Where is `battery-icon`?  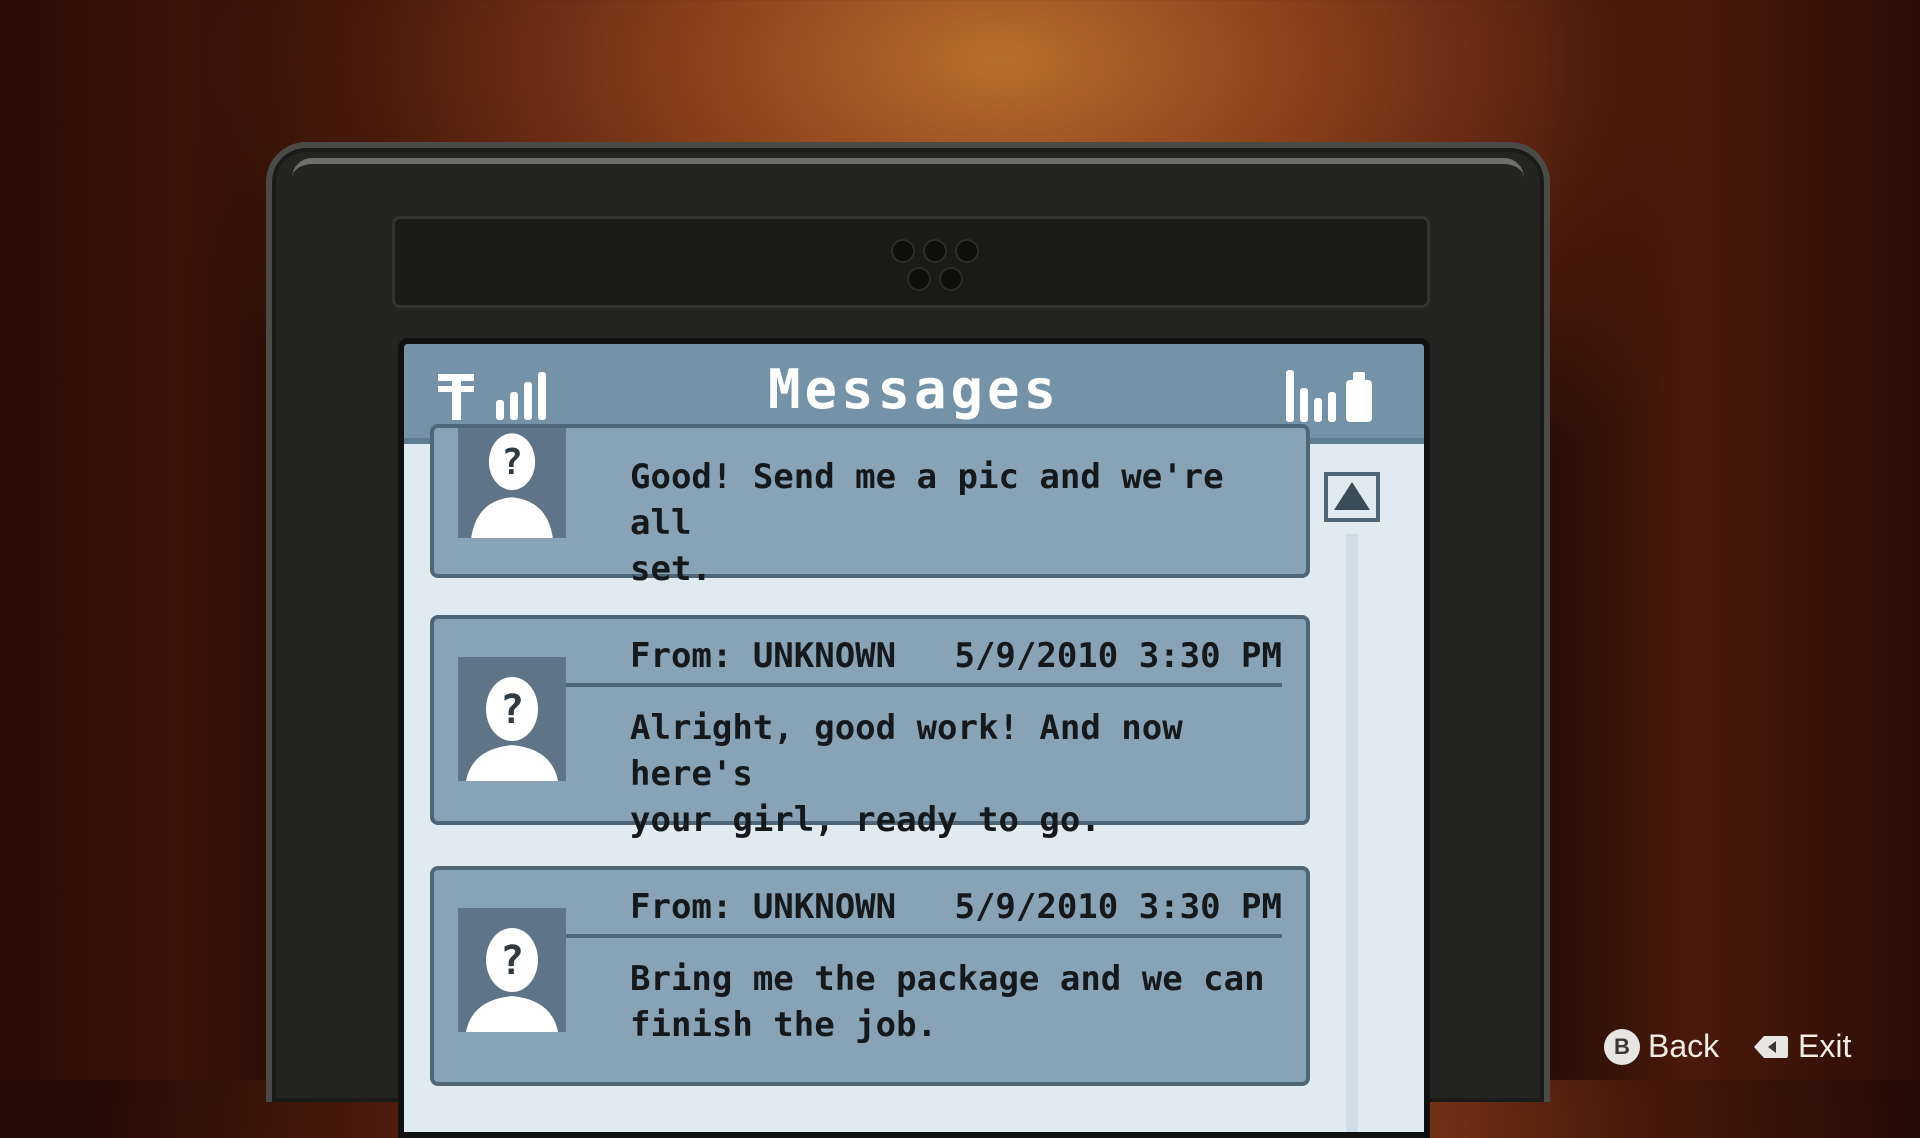
battery-icon is located at coordinates (1359, 397).